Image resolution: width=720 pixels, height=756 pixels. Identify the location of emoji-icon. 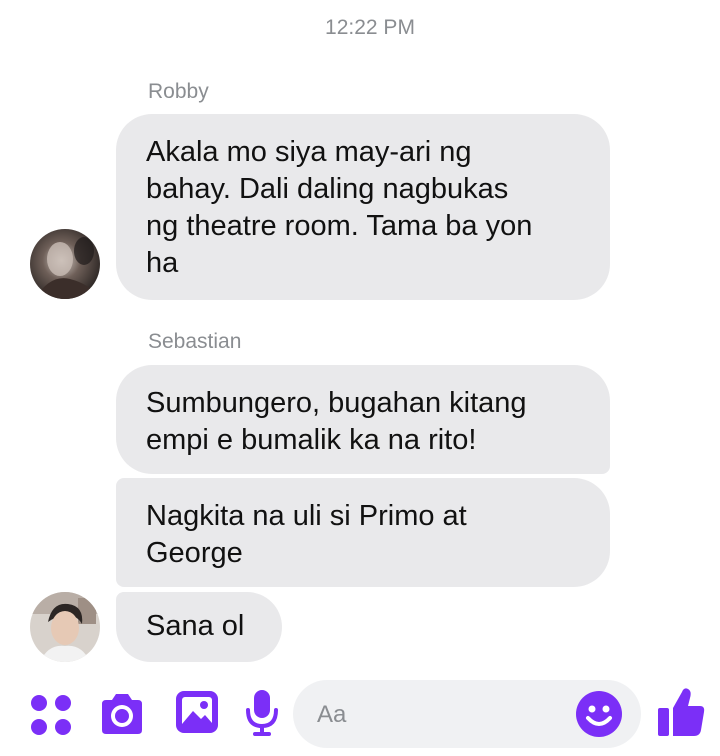
(599, 714).